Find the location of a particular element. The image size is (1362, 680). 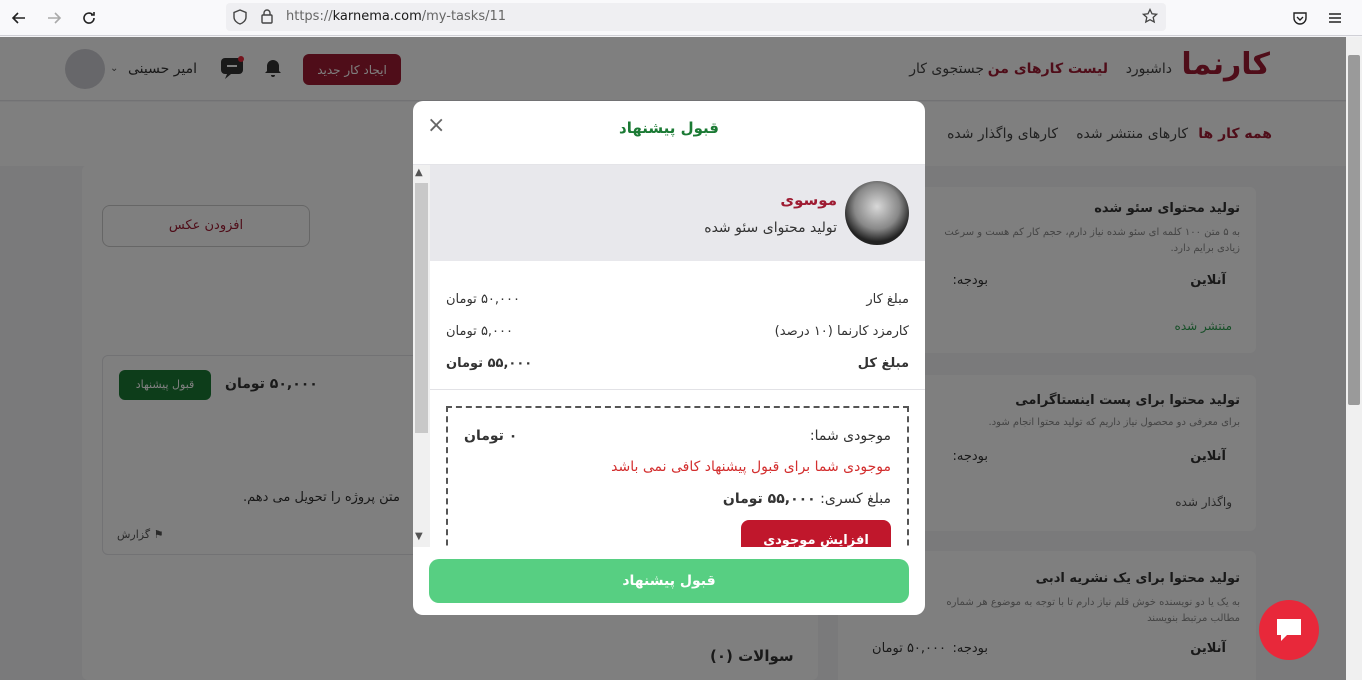

address-bar: https://karnema.com/my-tasks/11 is located at coordinates (696, 17).